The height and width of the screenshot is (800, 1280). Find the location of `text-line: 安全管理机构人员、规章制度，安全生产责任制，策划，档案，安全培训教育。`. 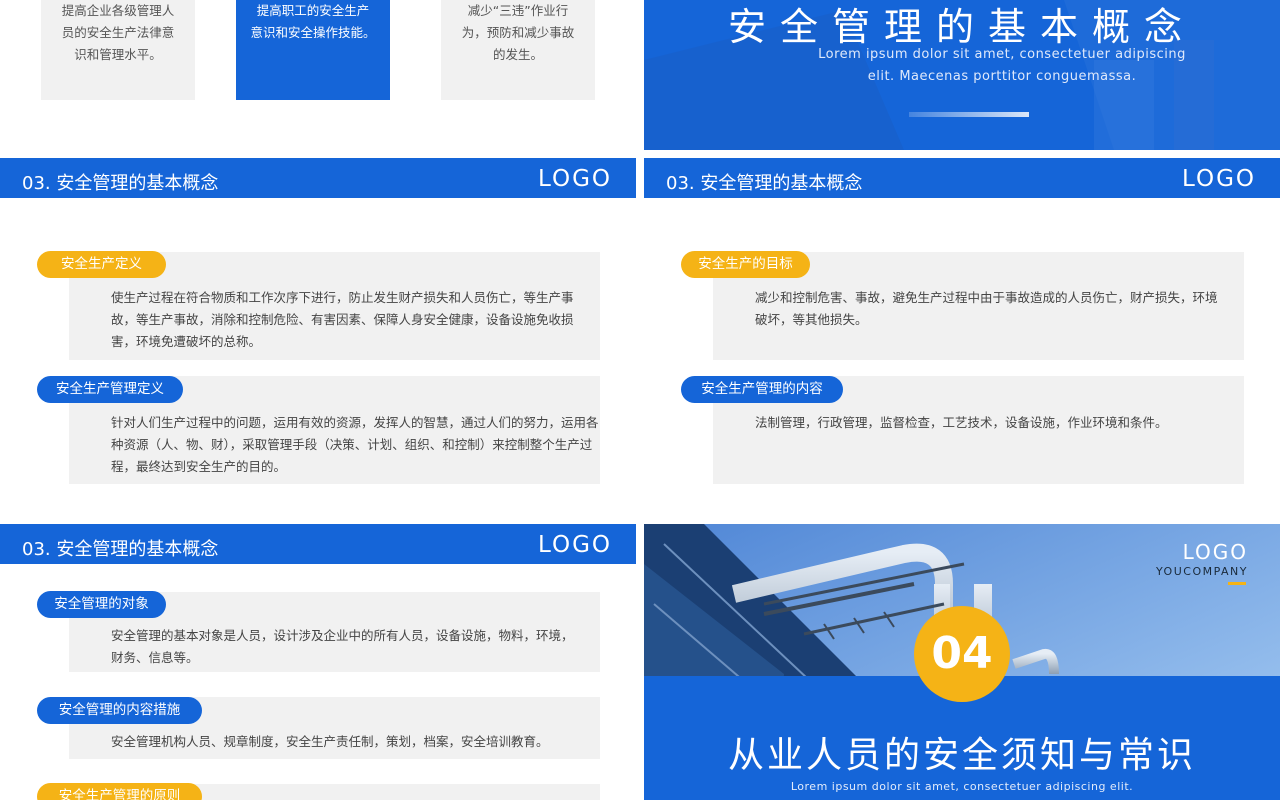

text-line: 安全管理机构人员、规章制度，安全生产责任制，策划，档案，安全培训教育。 is located at coordinates (330, 741).